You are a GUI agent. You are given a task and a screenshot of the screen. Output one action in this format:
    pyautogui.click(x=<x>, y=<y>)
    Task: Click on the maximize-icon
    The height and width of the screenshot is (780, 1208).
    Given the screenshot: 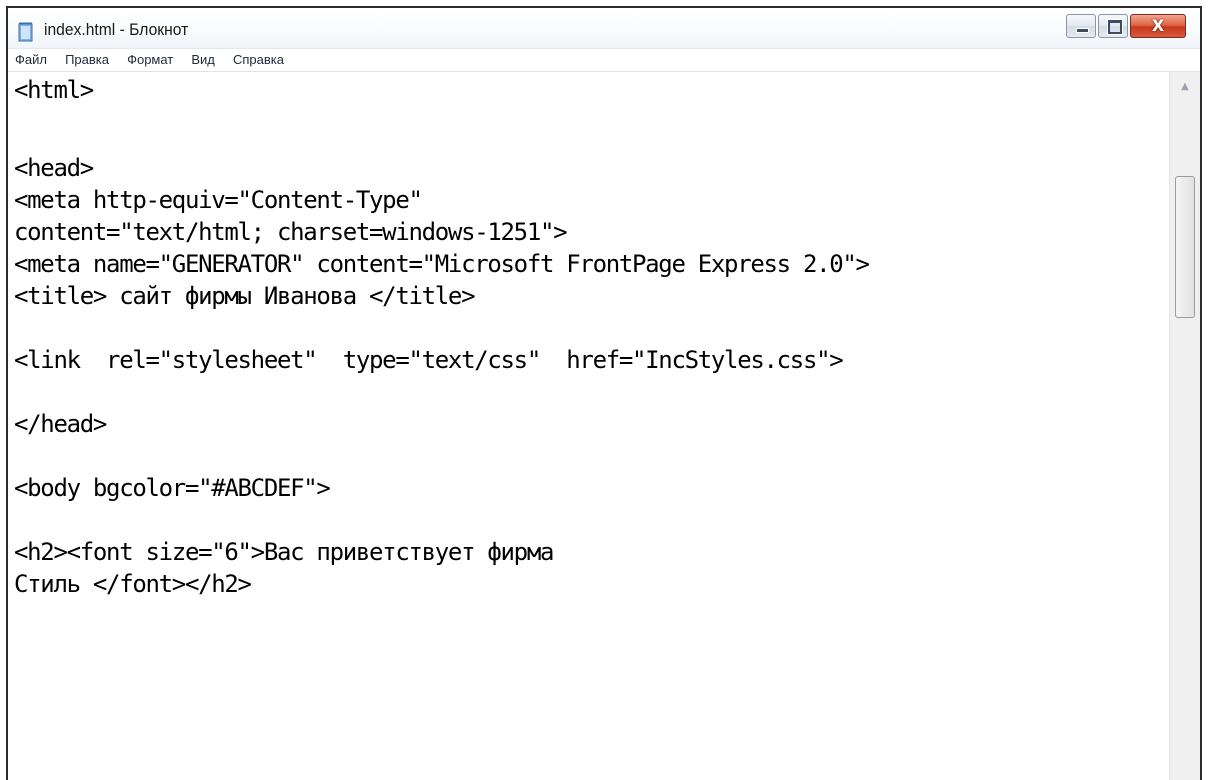 What is the action you would take?
    pyautogui.click(x=1115, y=27)
    